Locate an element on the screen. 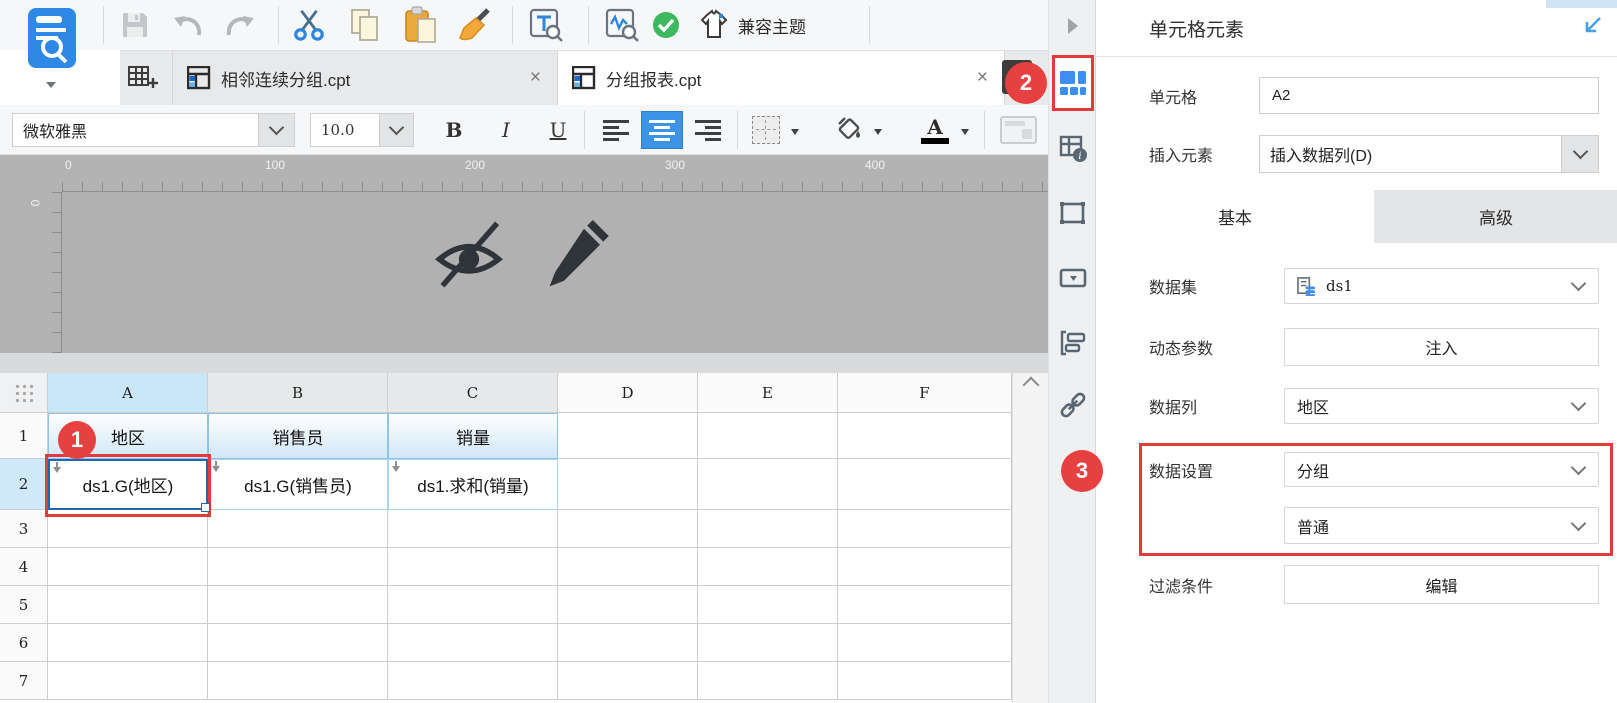 Image resolution: width=1617 pixels, height=703 pixels. cell-D1 is located at coordinates (628, 436).